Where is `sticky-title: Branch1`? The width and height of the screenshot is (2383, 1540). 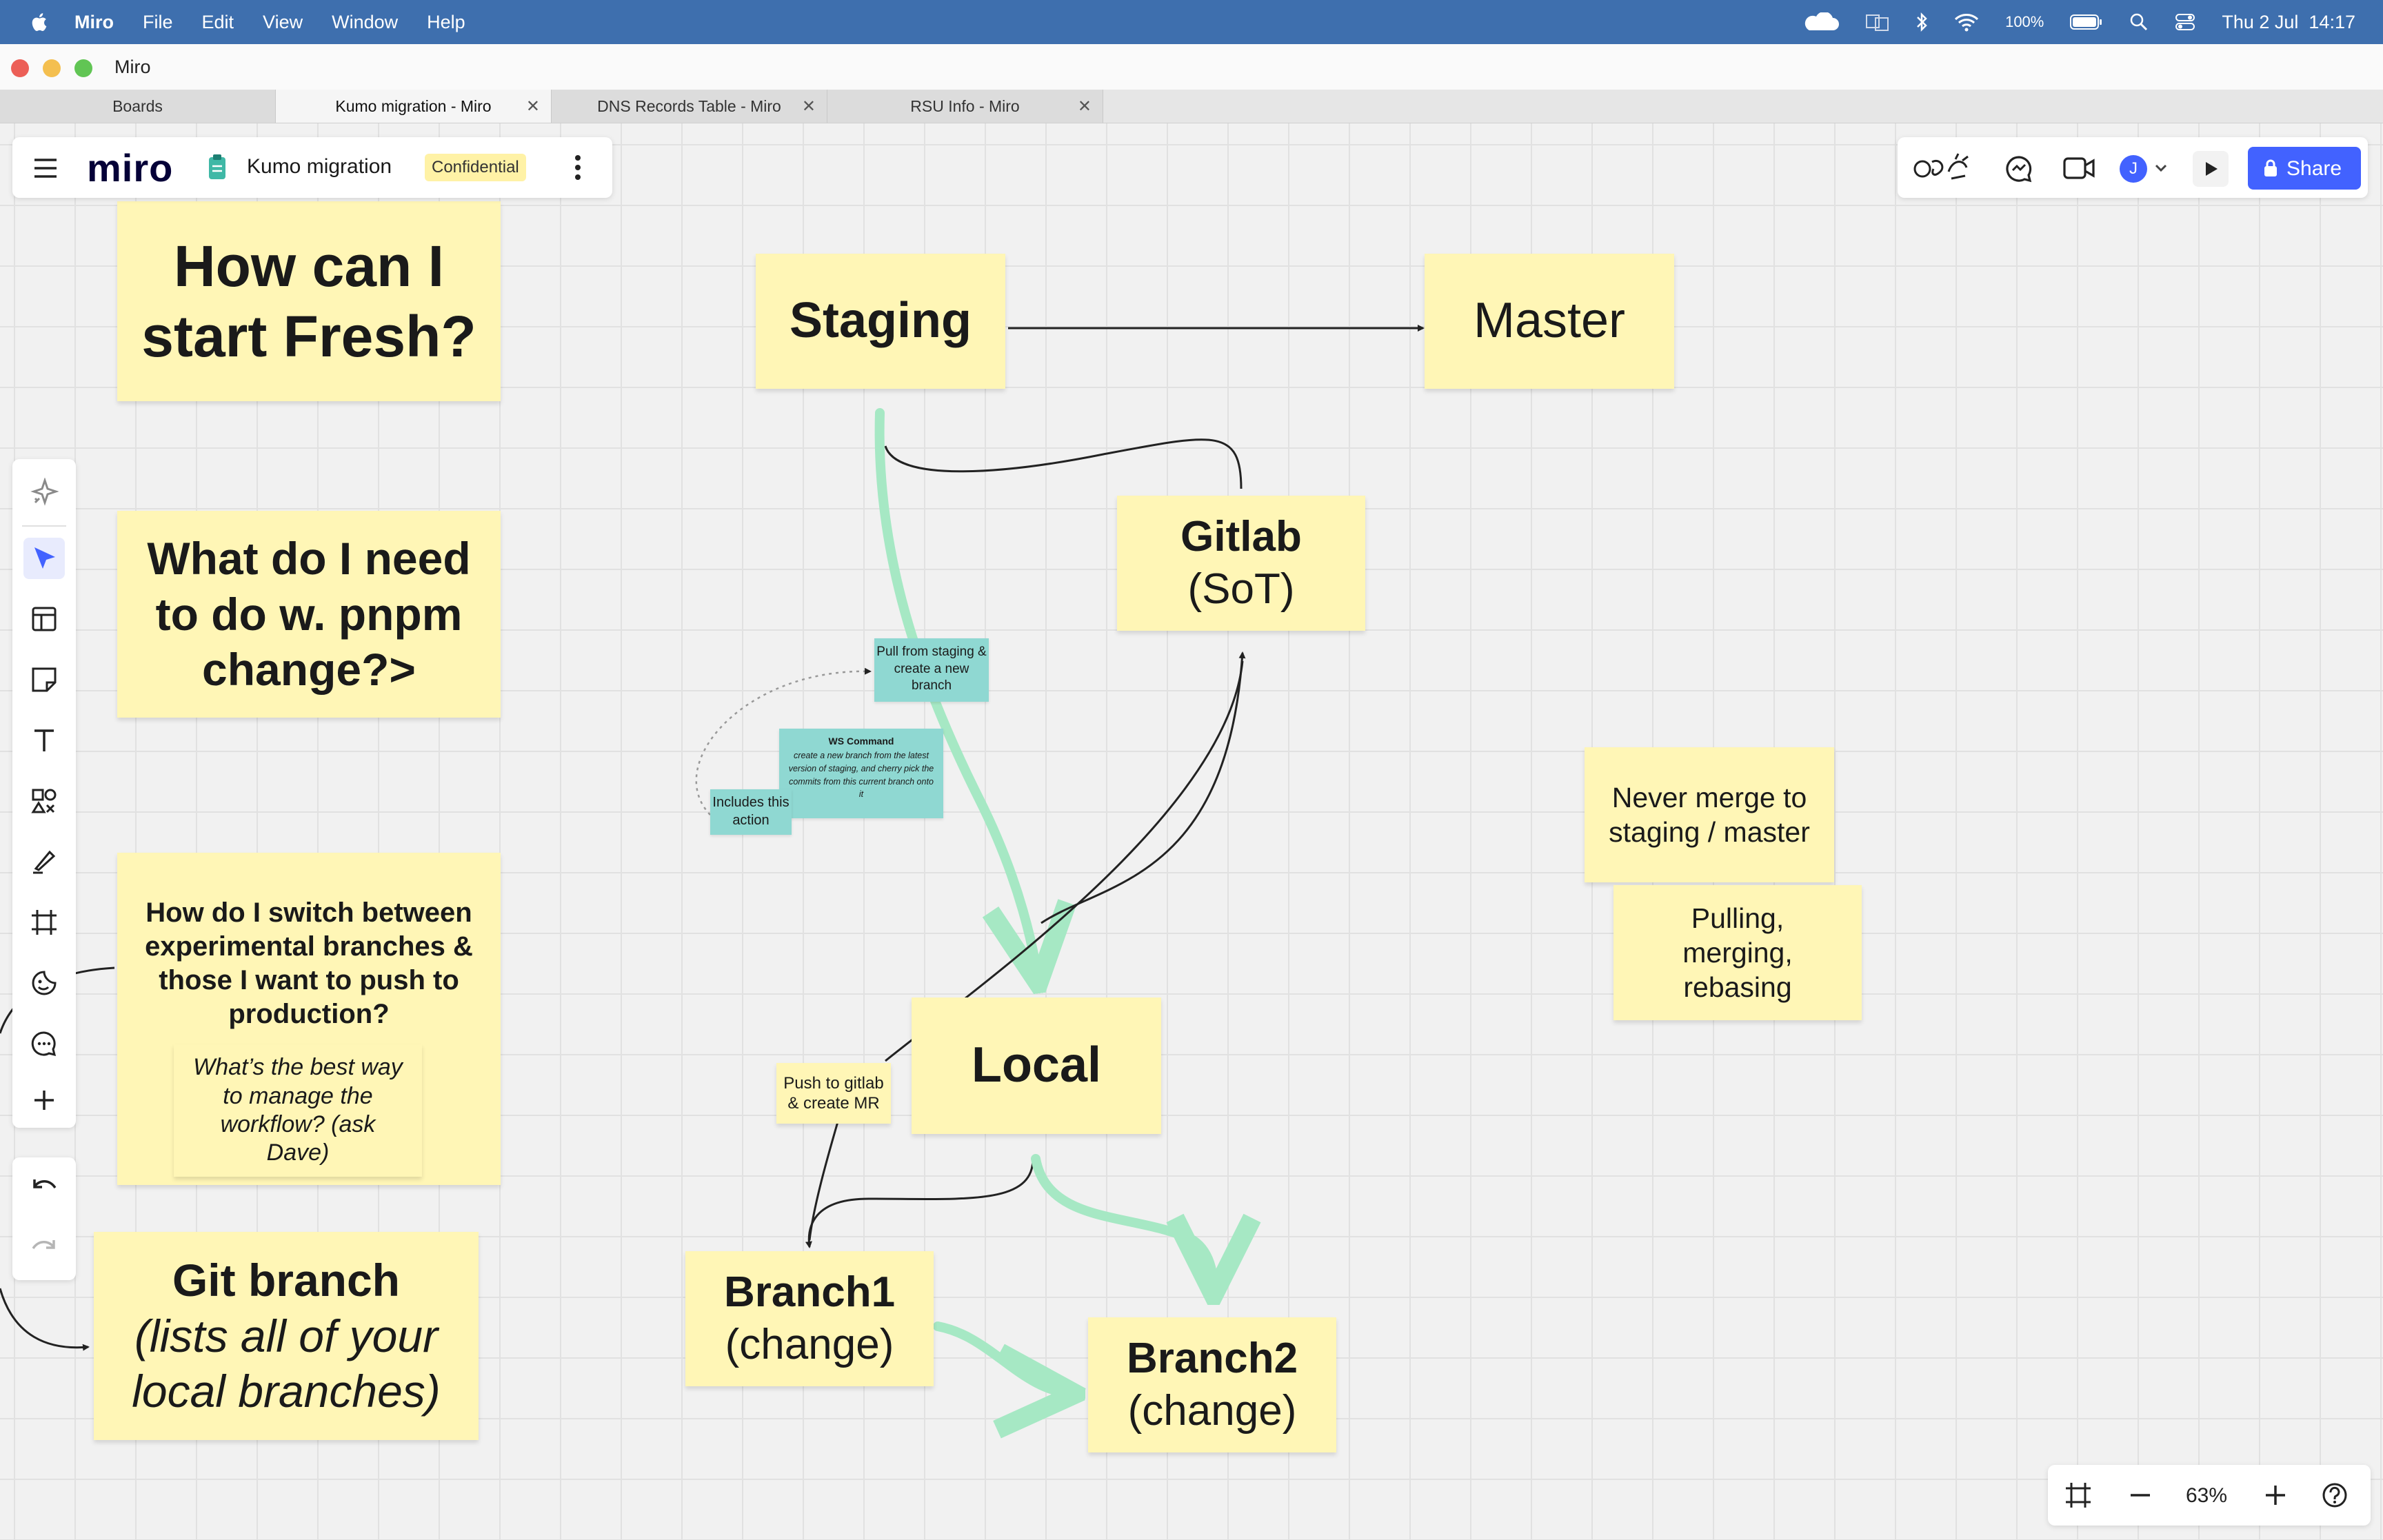
sticky-title: Branch1 is located at coordinates (809, 1293).